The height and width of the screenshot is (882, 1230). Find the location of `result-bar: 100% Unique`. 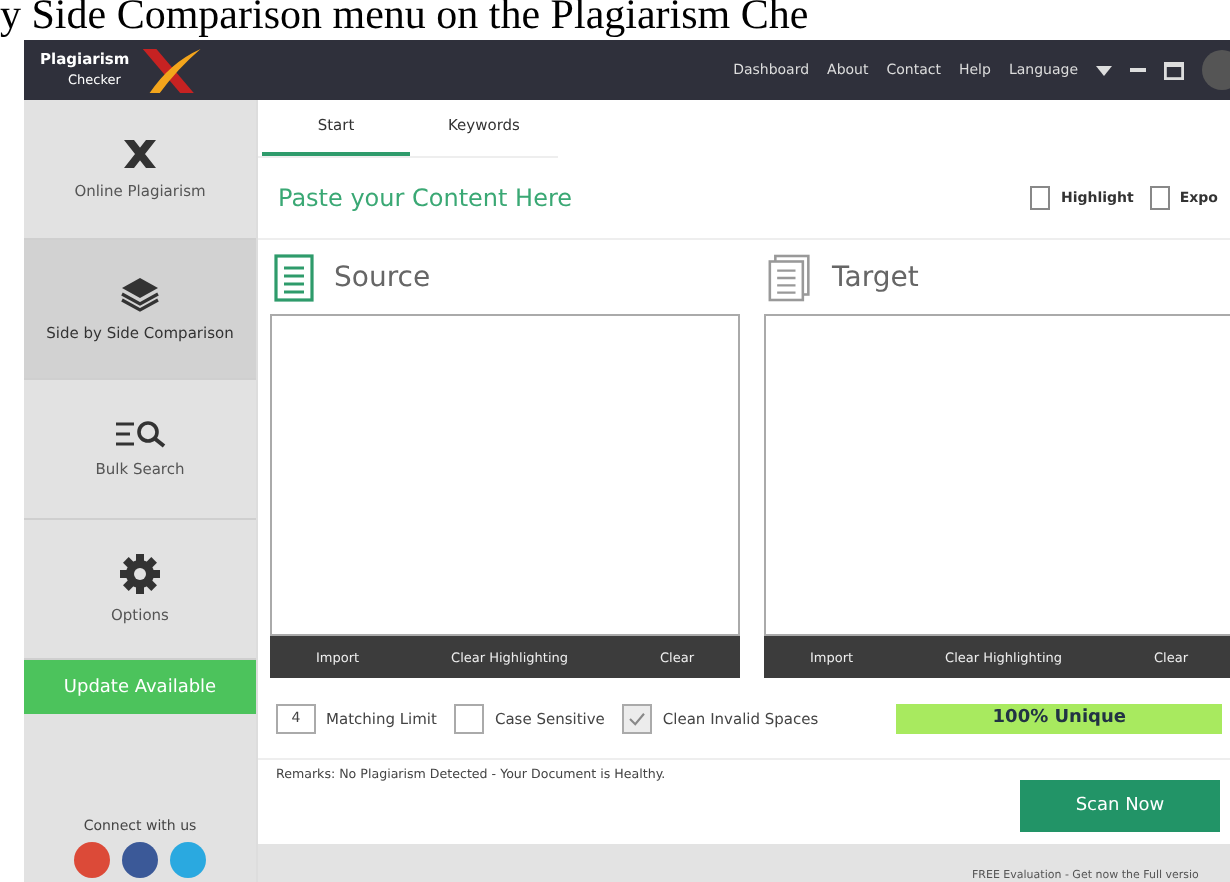

result-bar: 100% Unique is located at coordinates (1059, 718).